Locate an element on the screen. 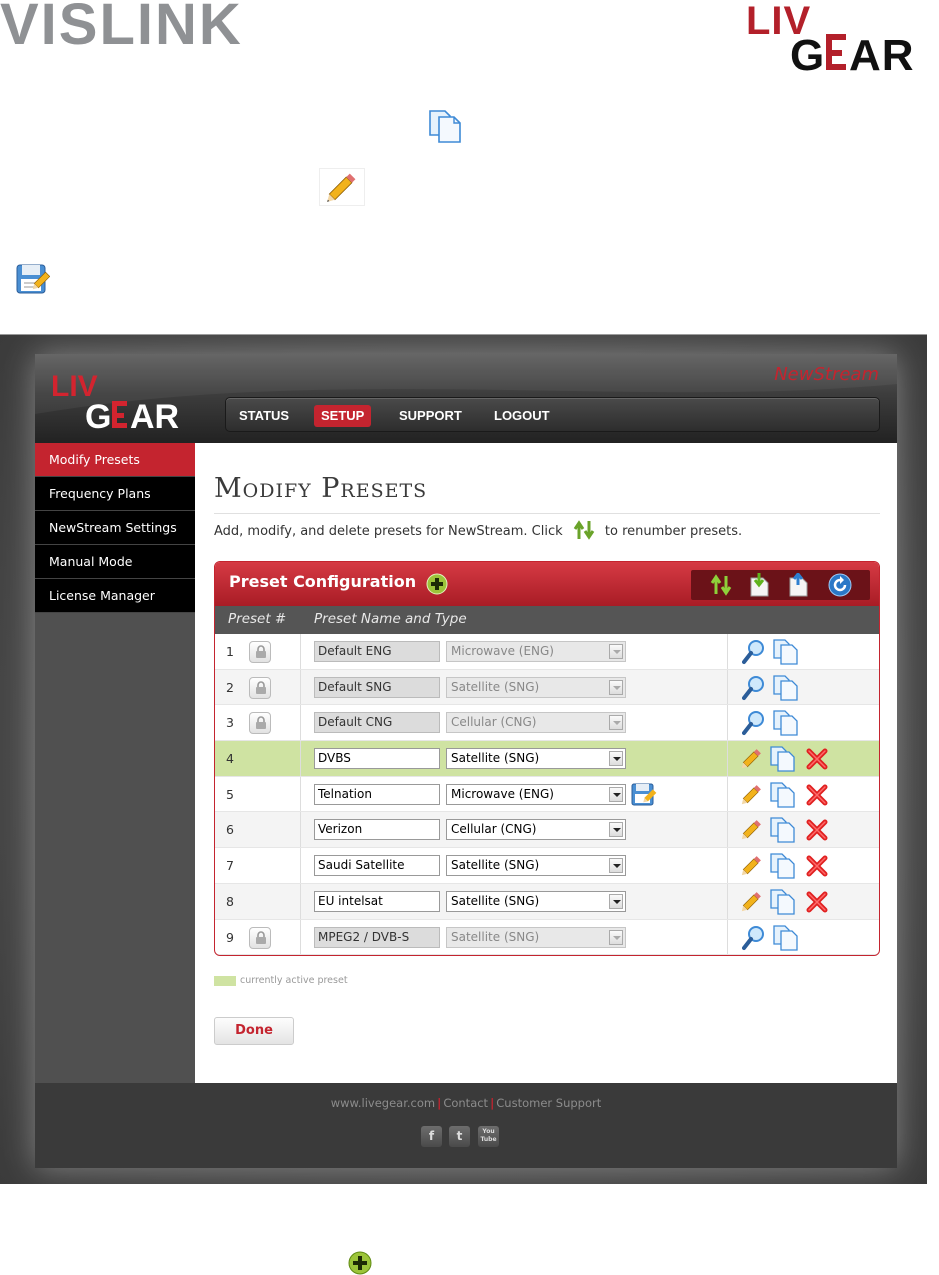 The height and width of the screenshot is (1275, 939). preset-row: 8 EU intelsat Satellite (SNG) is located at coordinates (547, 901).